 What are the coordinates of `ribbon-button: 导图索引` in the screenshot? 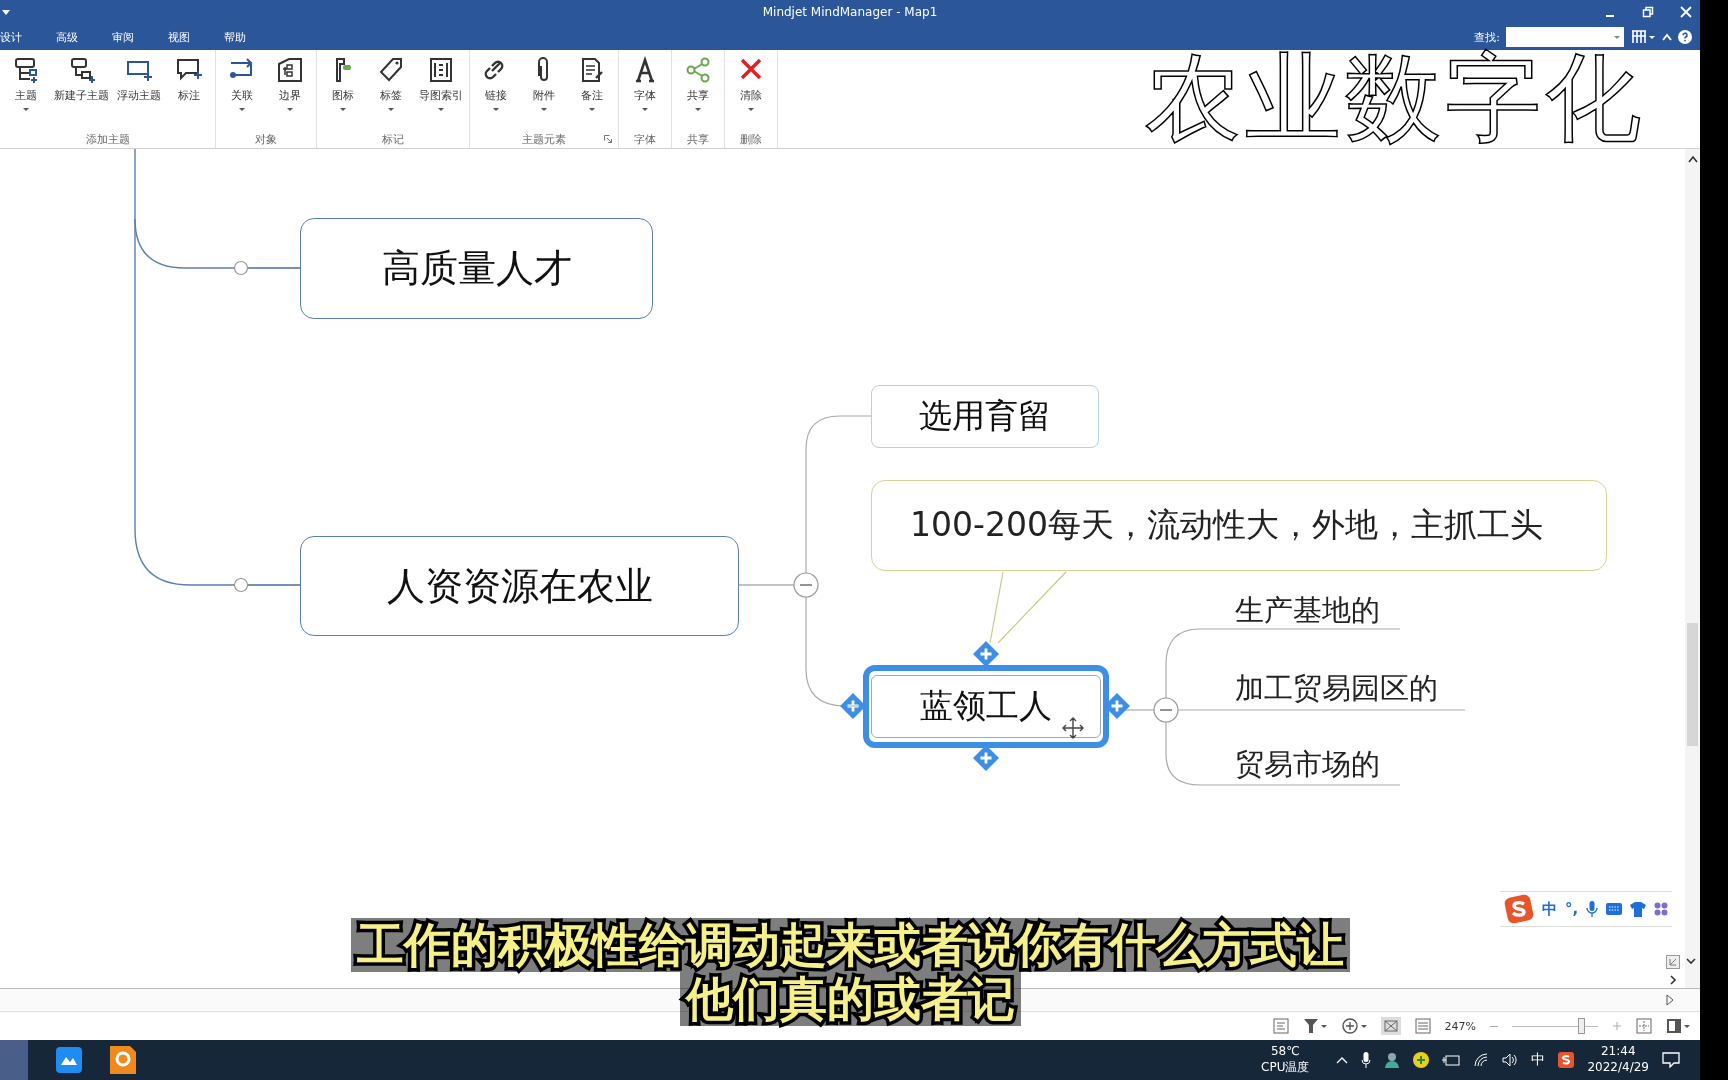 It's located at (441, 93).